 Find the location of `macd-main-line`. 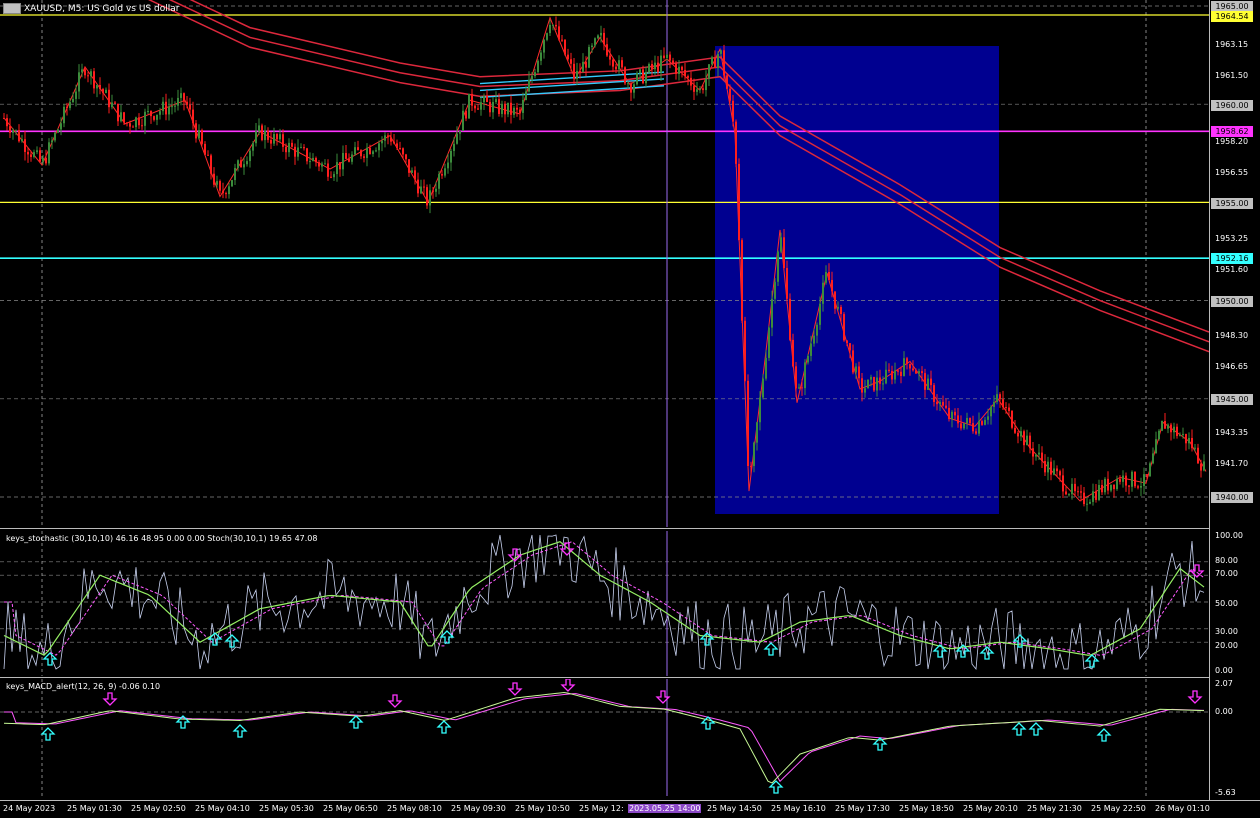

macd-main-line is located at coordinates (604, 738).